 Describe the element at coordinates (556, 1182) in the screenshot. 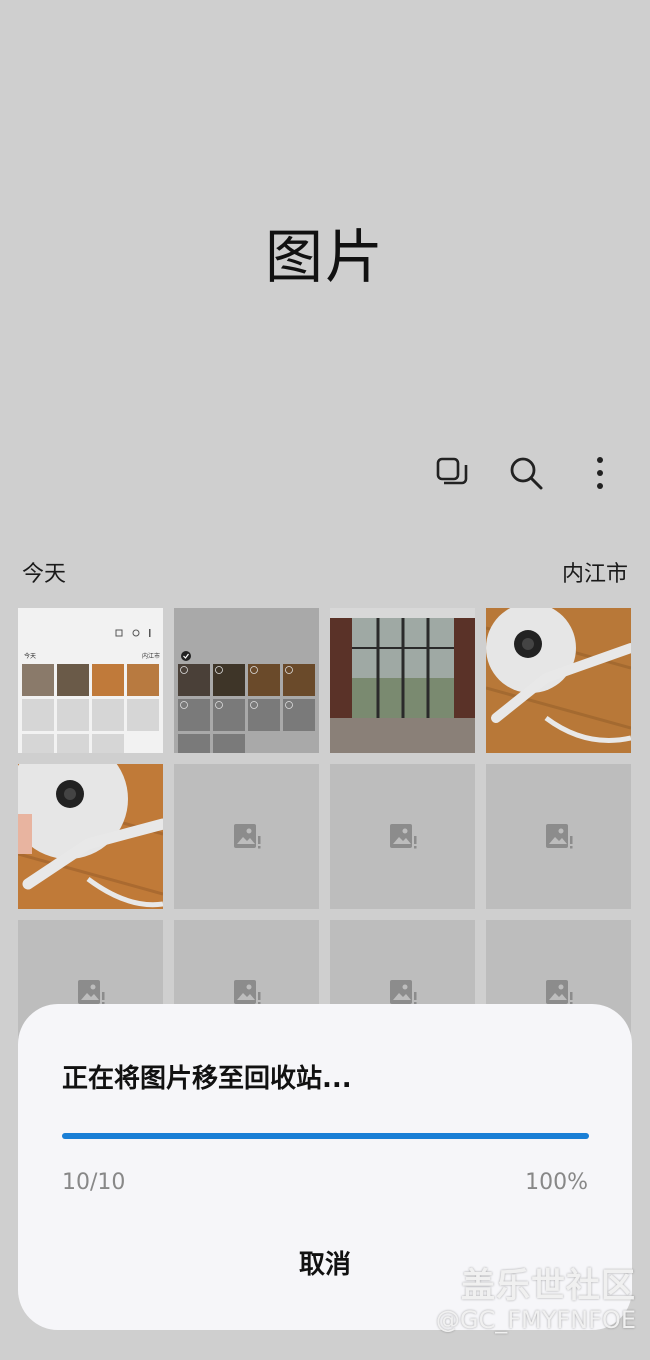

I see `progress-percent: 100%` at that location.